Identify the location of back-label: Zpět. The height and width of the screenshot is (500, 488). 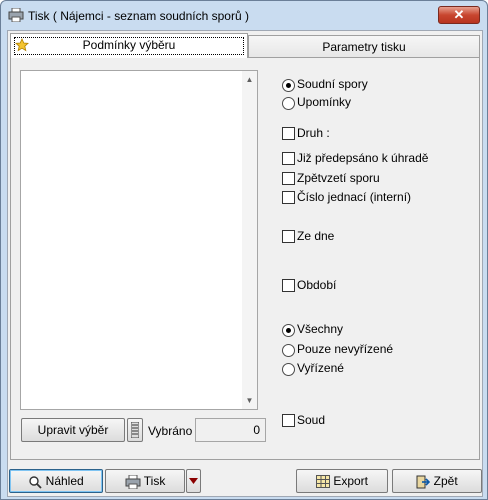
(445, 481).